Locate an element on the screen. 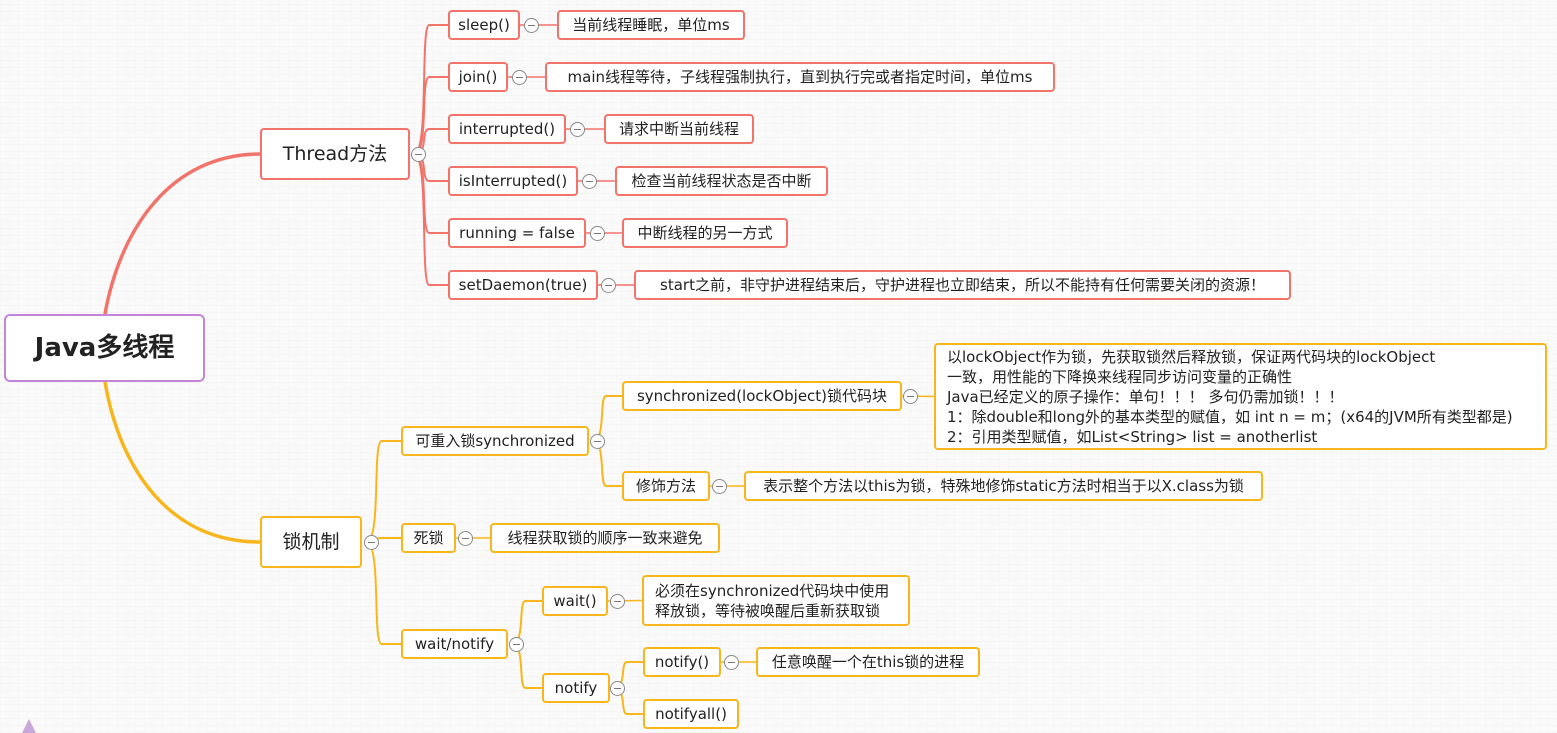 Image resolution: width=1557 pixels, height=733 pixels. collapse-modify-method-icon is located at coordinates (719, 486).